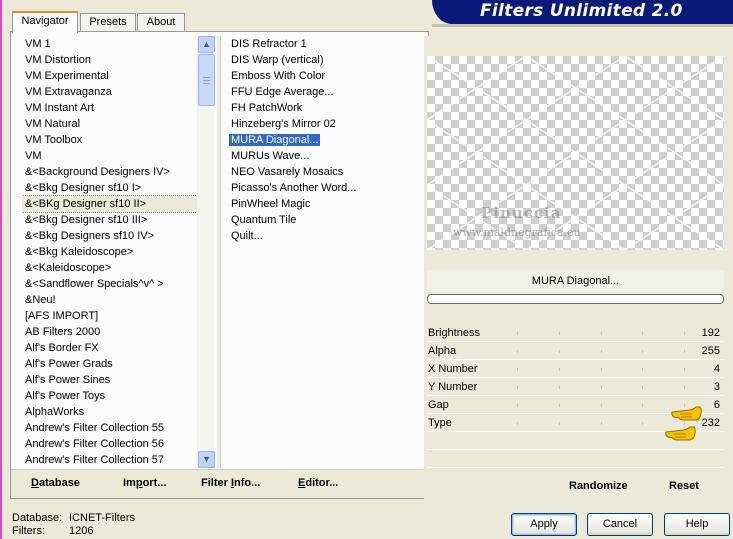  Describe the element at coordinates (544, 524) in the screenshot. I see `apply-button: Apply` at that location.